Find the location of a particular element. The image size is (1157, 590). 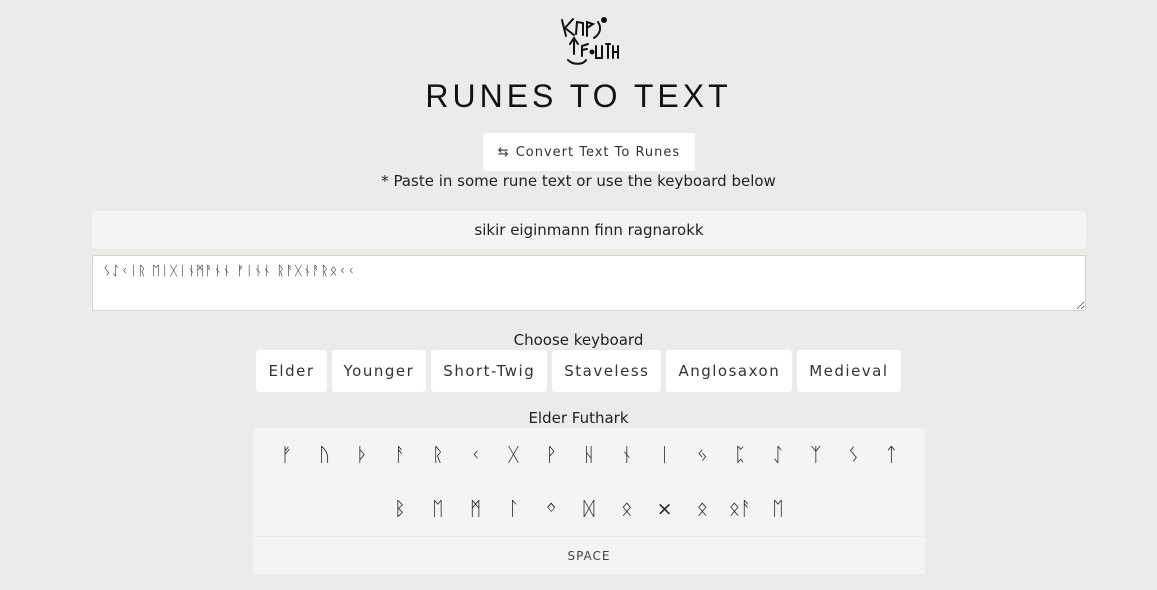

rune-key: ᛁ is located at coordinates (665, 455).